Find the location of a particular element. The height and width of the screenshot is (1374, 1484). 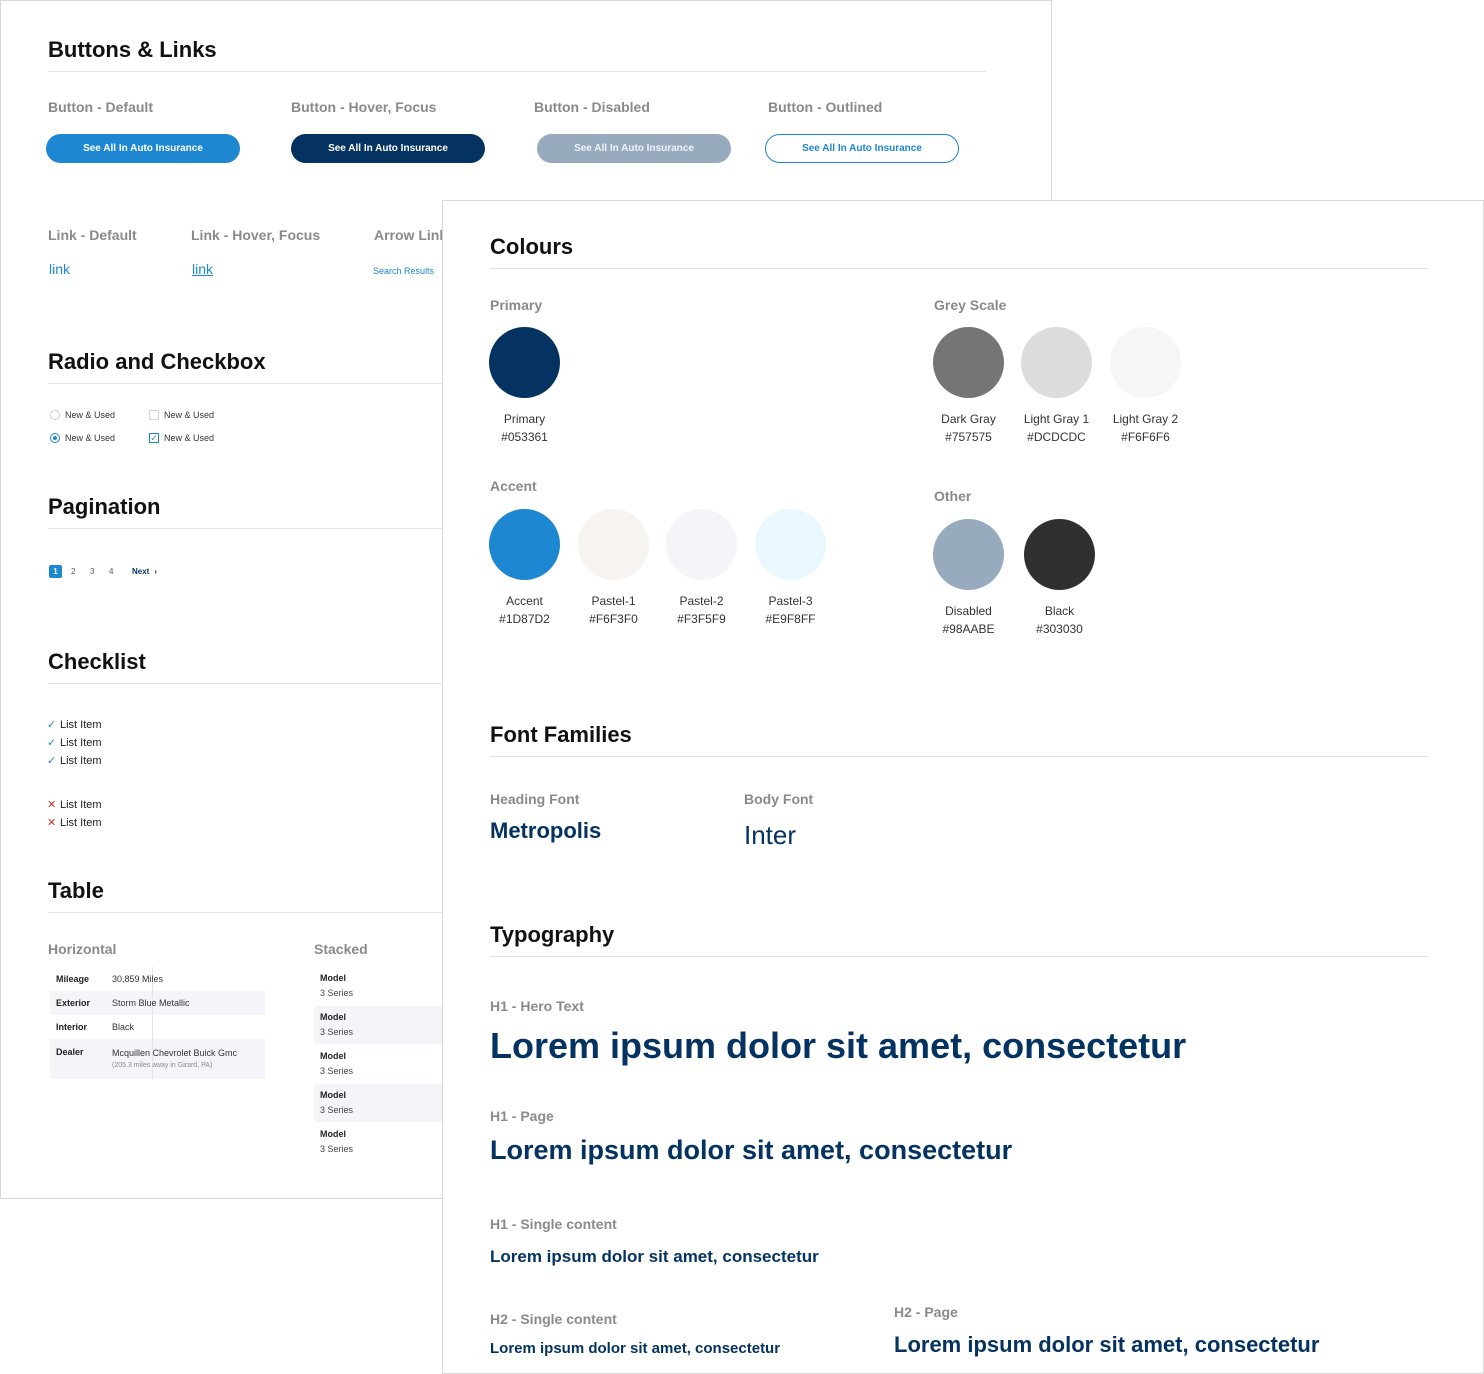

swatch-hex: #F6F3F0 is located at coordinates (613, 619).